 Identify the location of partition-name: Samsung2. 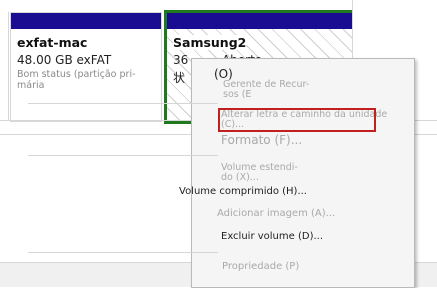
(210, 42).